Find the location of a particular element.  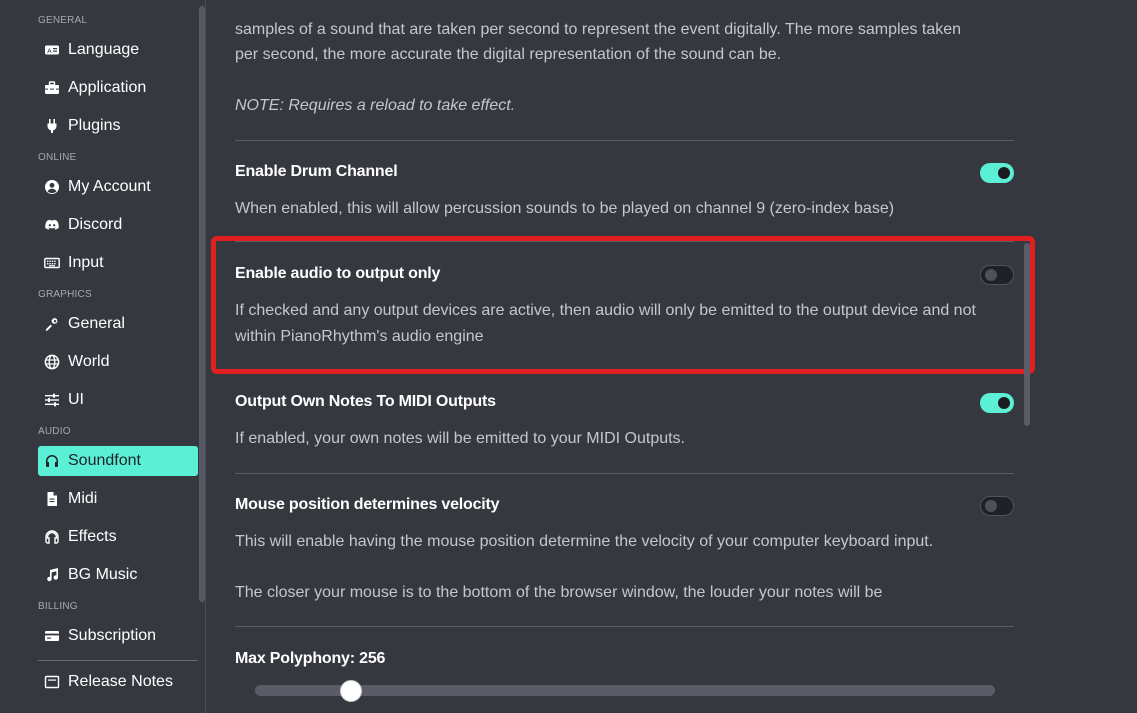

toggle-own-notes-midi is located at coordinates (997, 403).